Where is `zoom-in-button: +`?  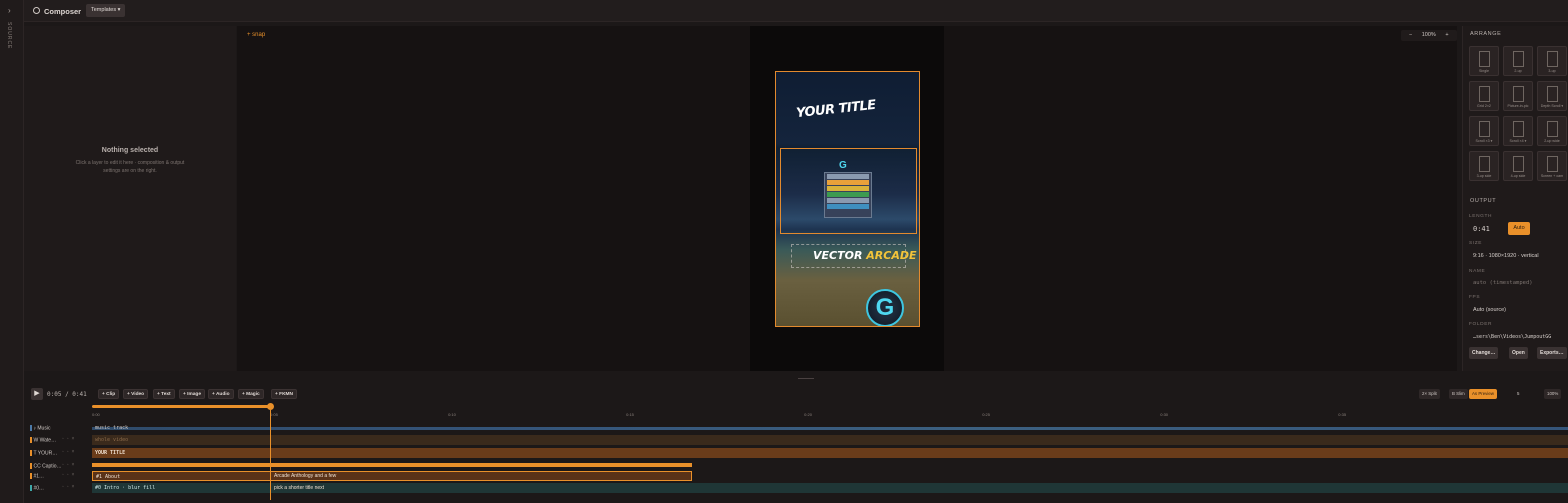 zoom-in-button: + is located at coordinates (1446, 35).